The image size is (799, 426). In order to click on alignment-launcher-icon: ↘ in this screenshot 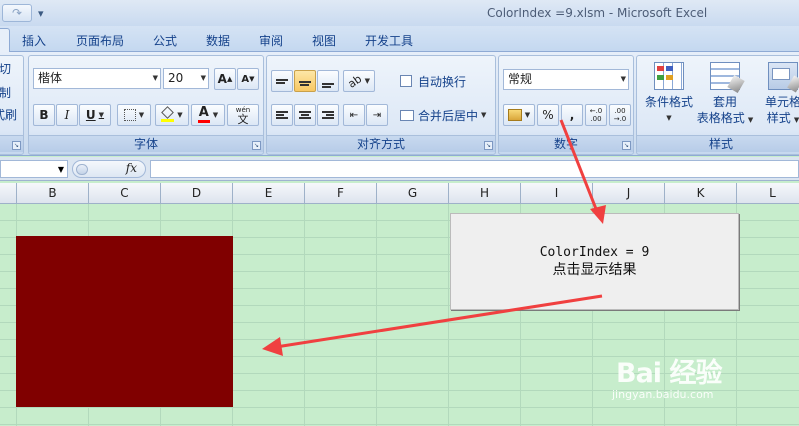, I will do `click(488, 145)`.